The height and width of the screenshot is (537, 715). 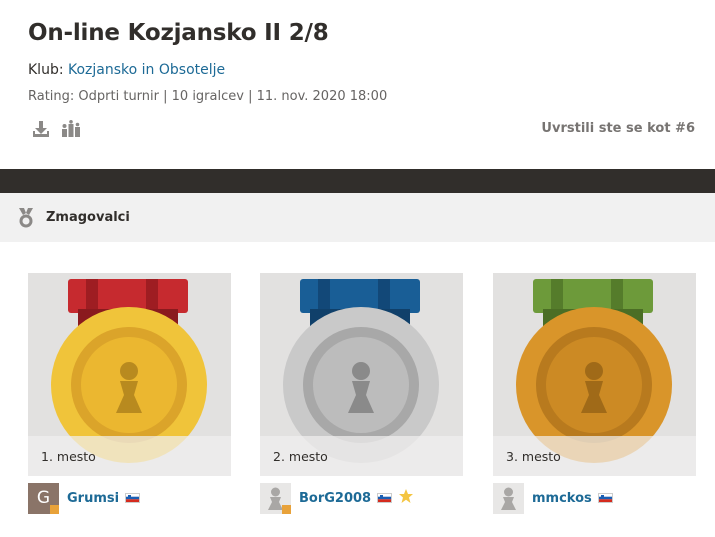 I want to click on winner-card-1: 1. mesto G Grumsi, so click(x=129, y=393).